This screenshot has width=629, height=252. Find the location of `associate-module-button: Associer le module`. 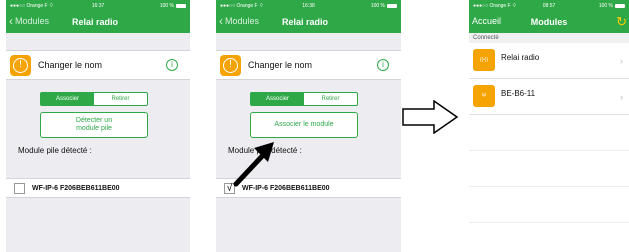

associate-module-button: Associer le module is located at coordinates (304, 125).